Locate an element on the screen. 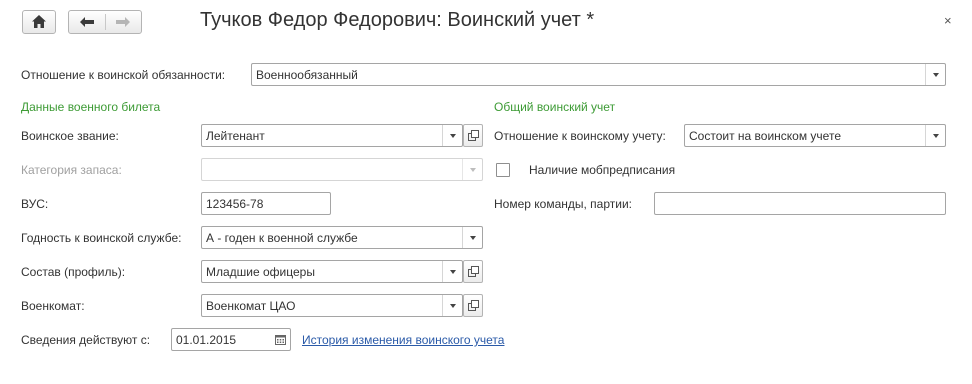 This screenshot has width=972, height=384. close-icon: × is located at coordinates (948, 20).